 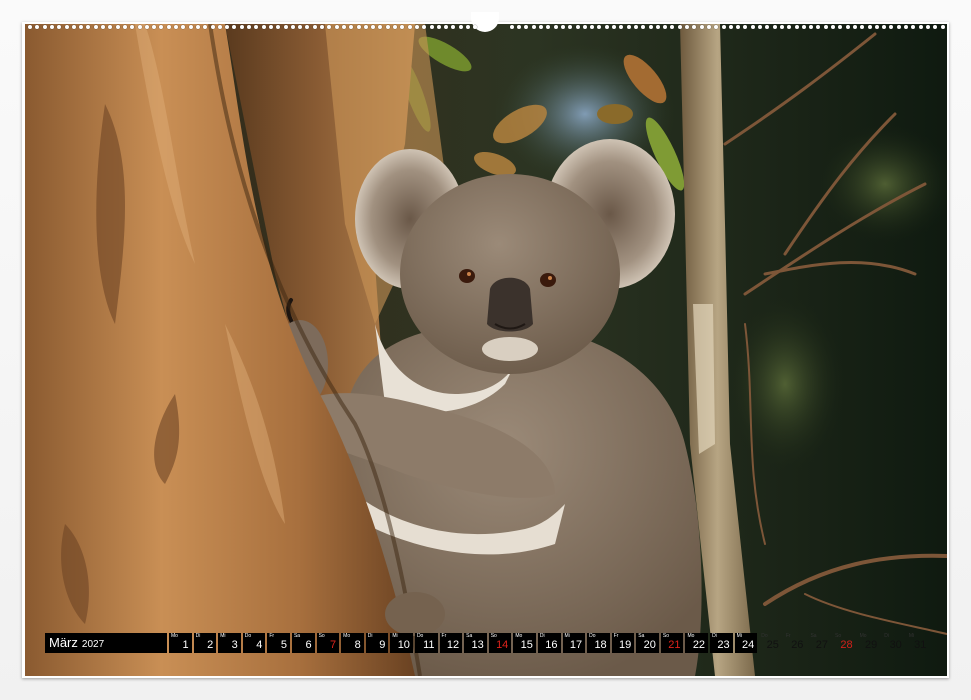 I want to click on month-label-box: März 2027, so click(x=106, y=643).